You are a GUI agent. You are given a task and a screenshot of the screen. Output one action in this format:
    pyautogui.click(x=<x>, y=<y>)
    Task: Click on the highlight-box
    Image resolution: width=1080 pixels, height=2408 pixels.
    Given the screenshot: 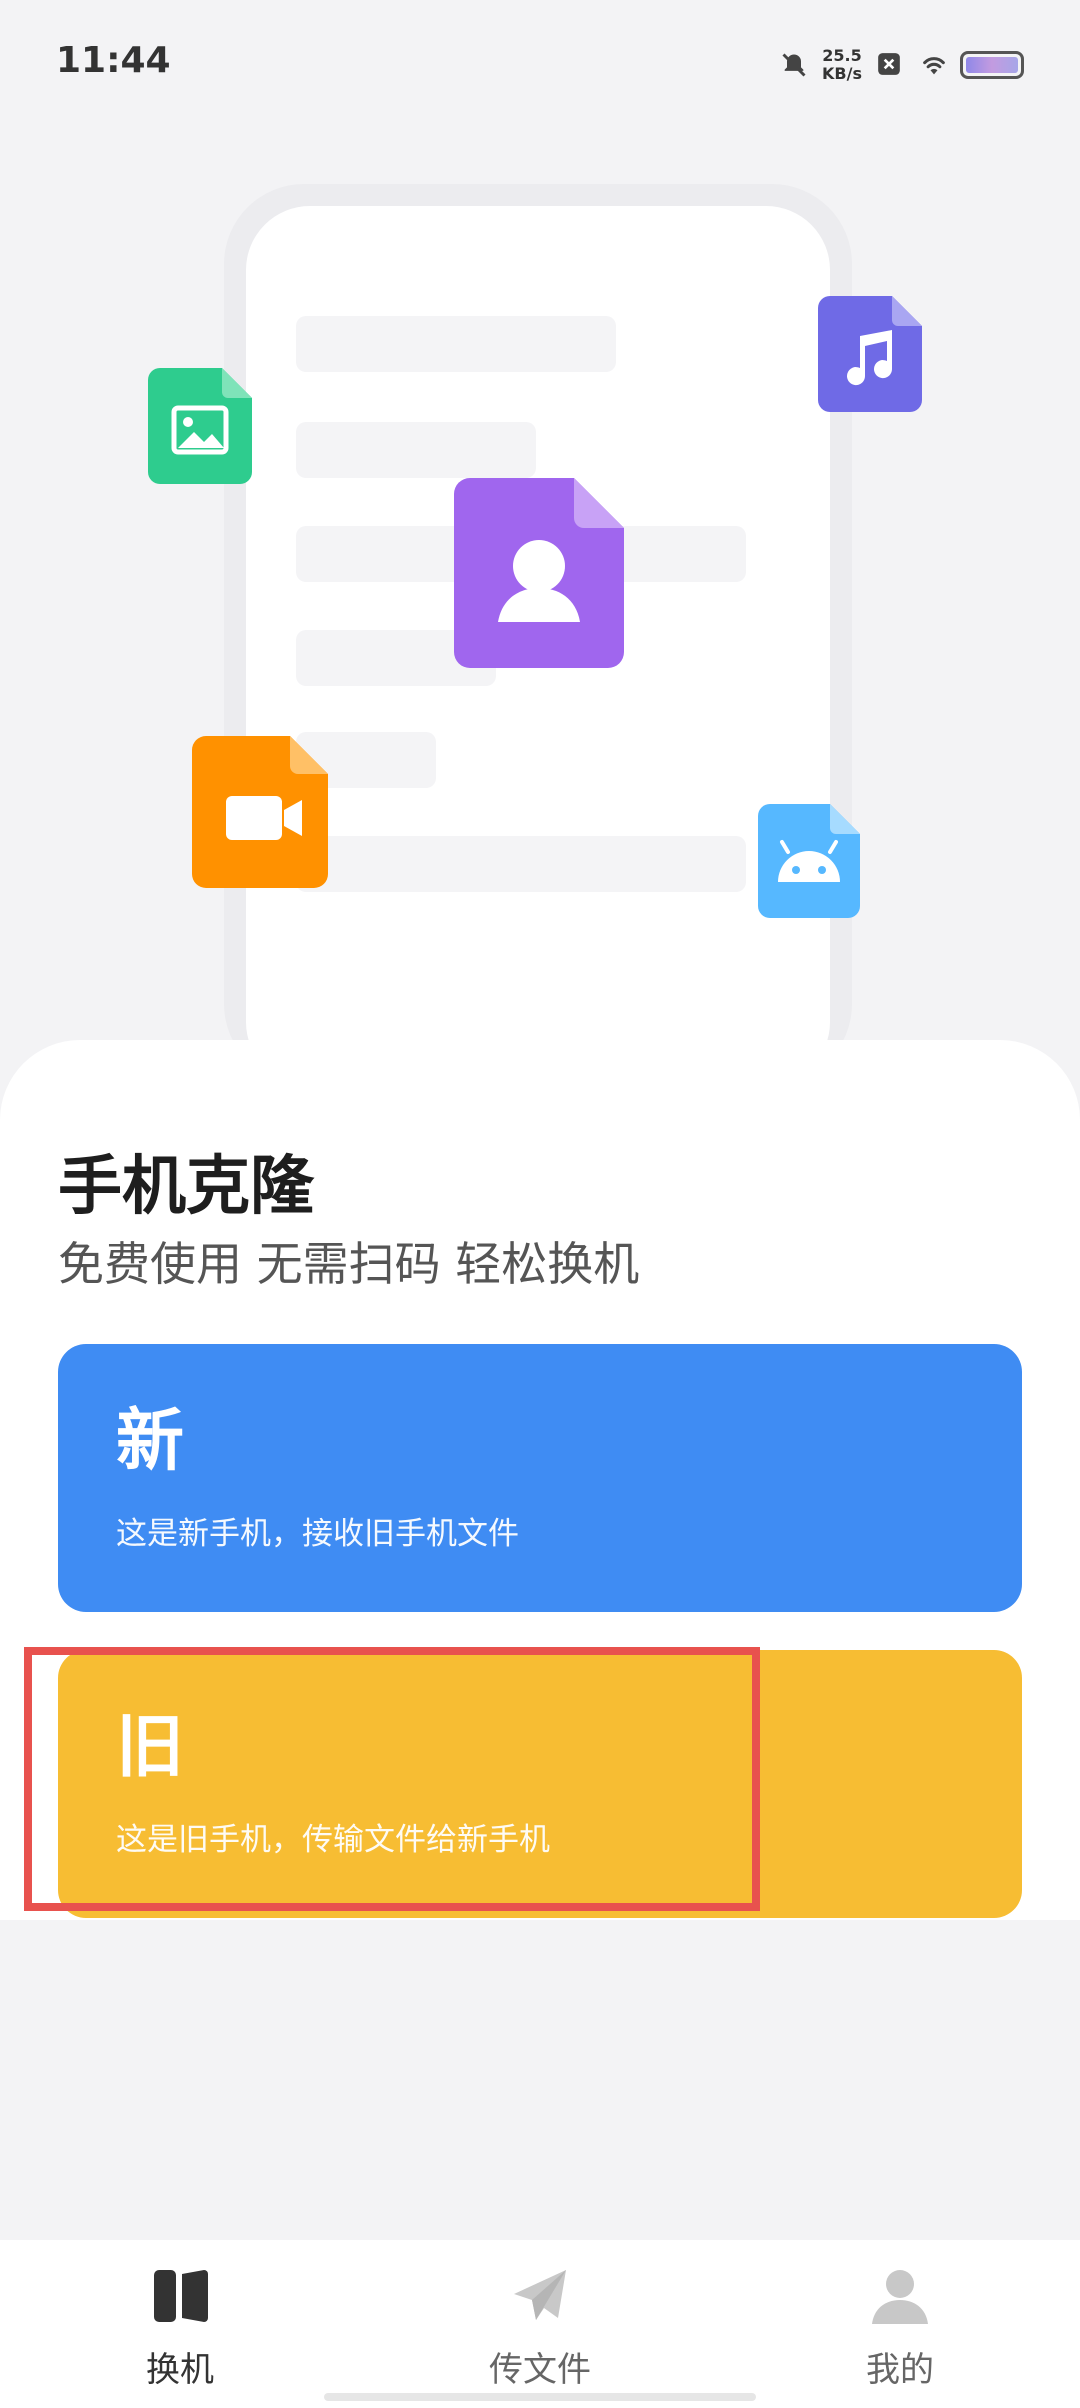 What is the action you would take?
    pyautogui.click(x=392, y=1779)
    